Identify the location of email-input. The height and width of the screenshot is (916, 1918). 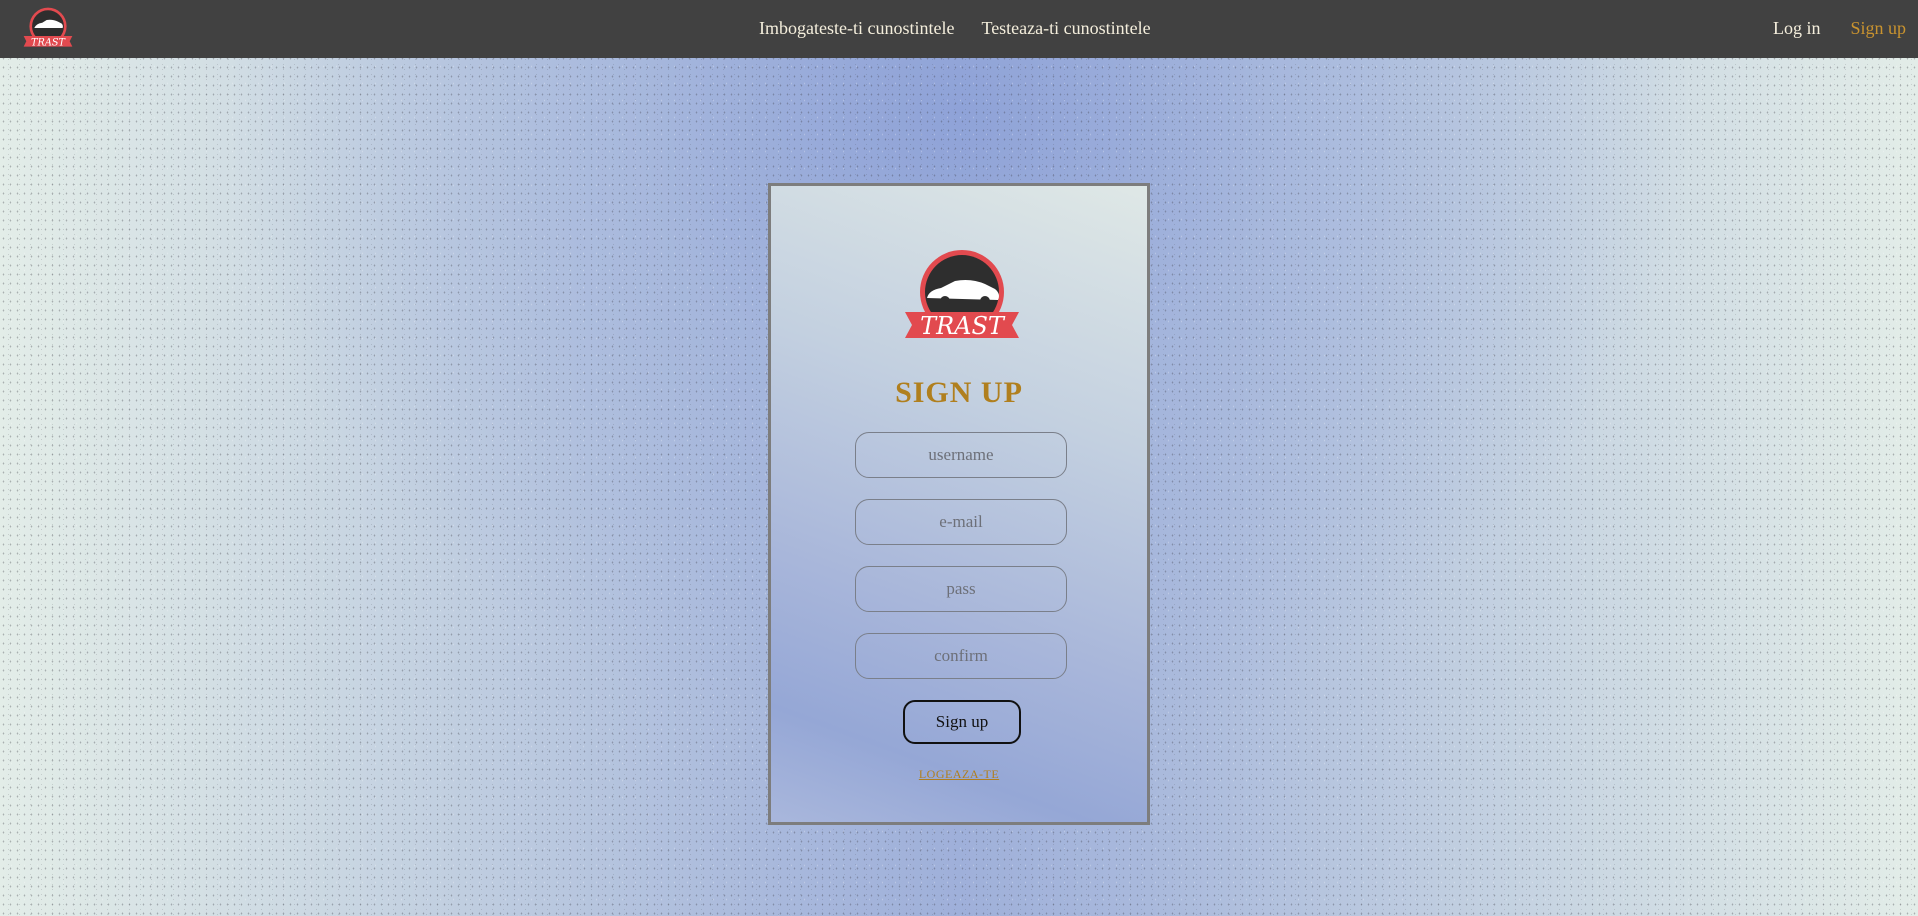
(961, 522).